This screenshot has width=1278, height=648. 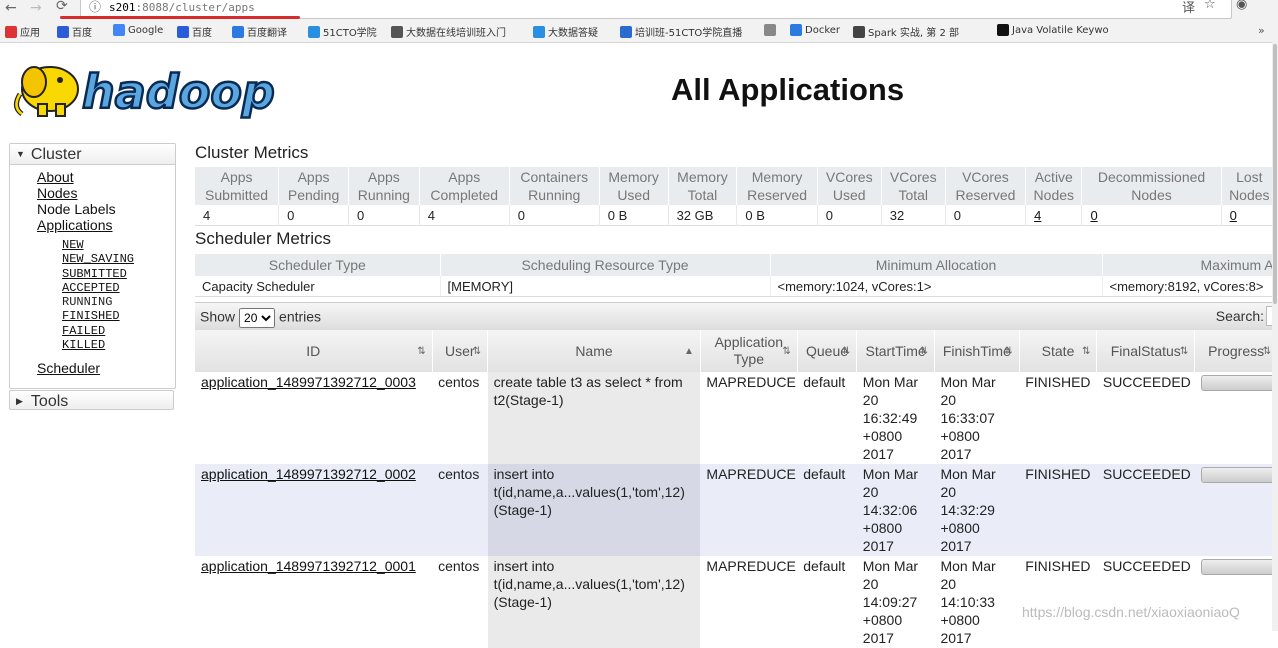 I want to click on cell-state: FINISHED, so click(x=1058, y=418).